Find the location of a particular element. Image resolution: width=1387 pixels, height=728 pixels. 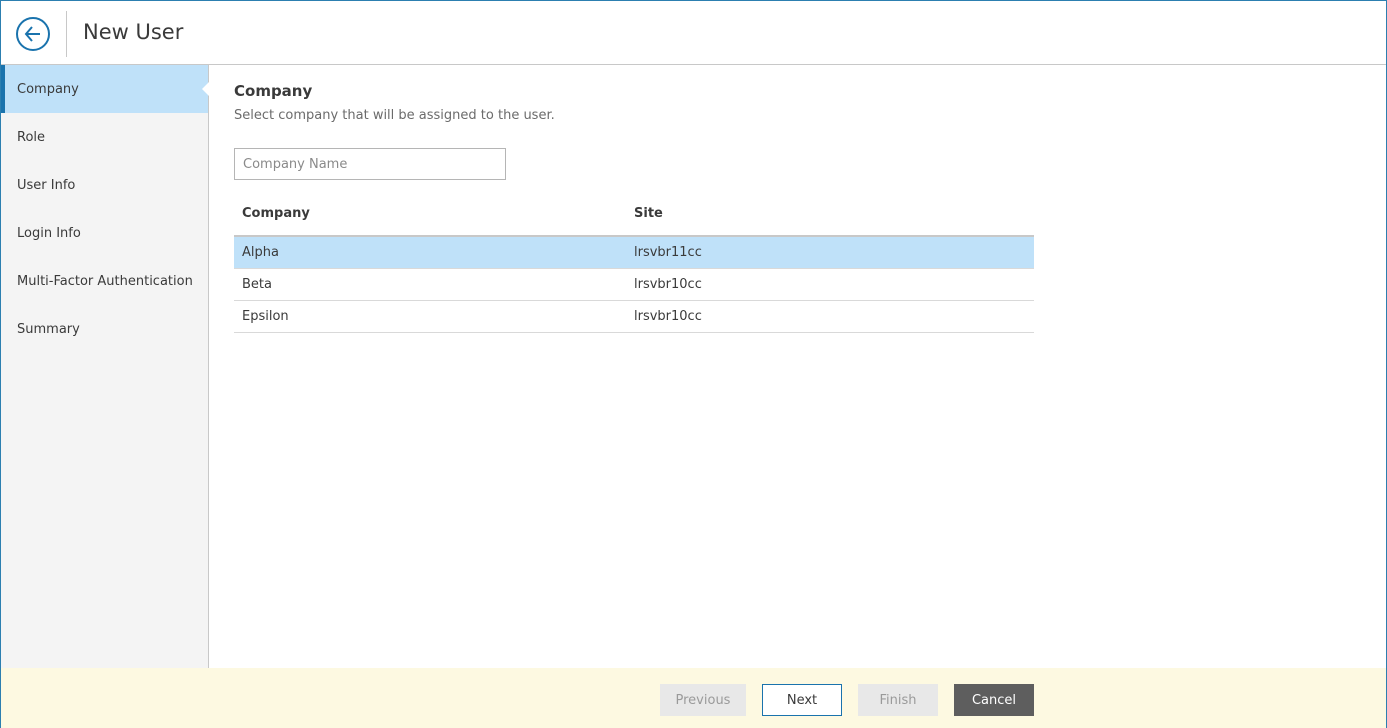

table-header: Company Site is located at coordinates (634, 214).